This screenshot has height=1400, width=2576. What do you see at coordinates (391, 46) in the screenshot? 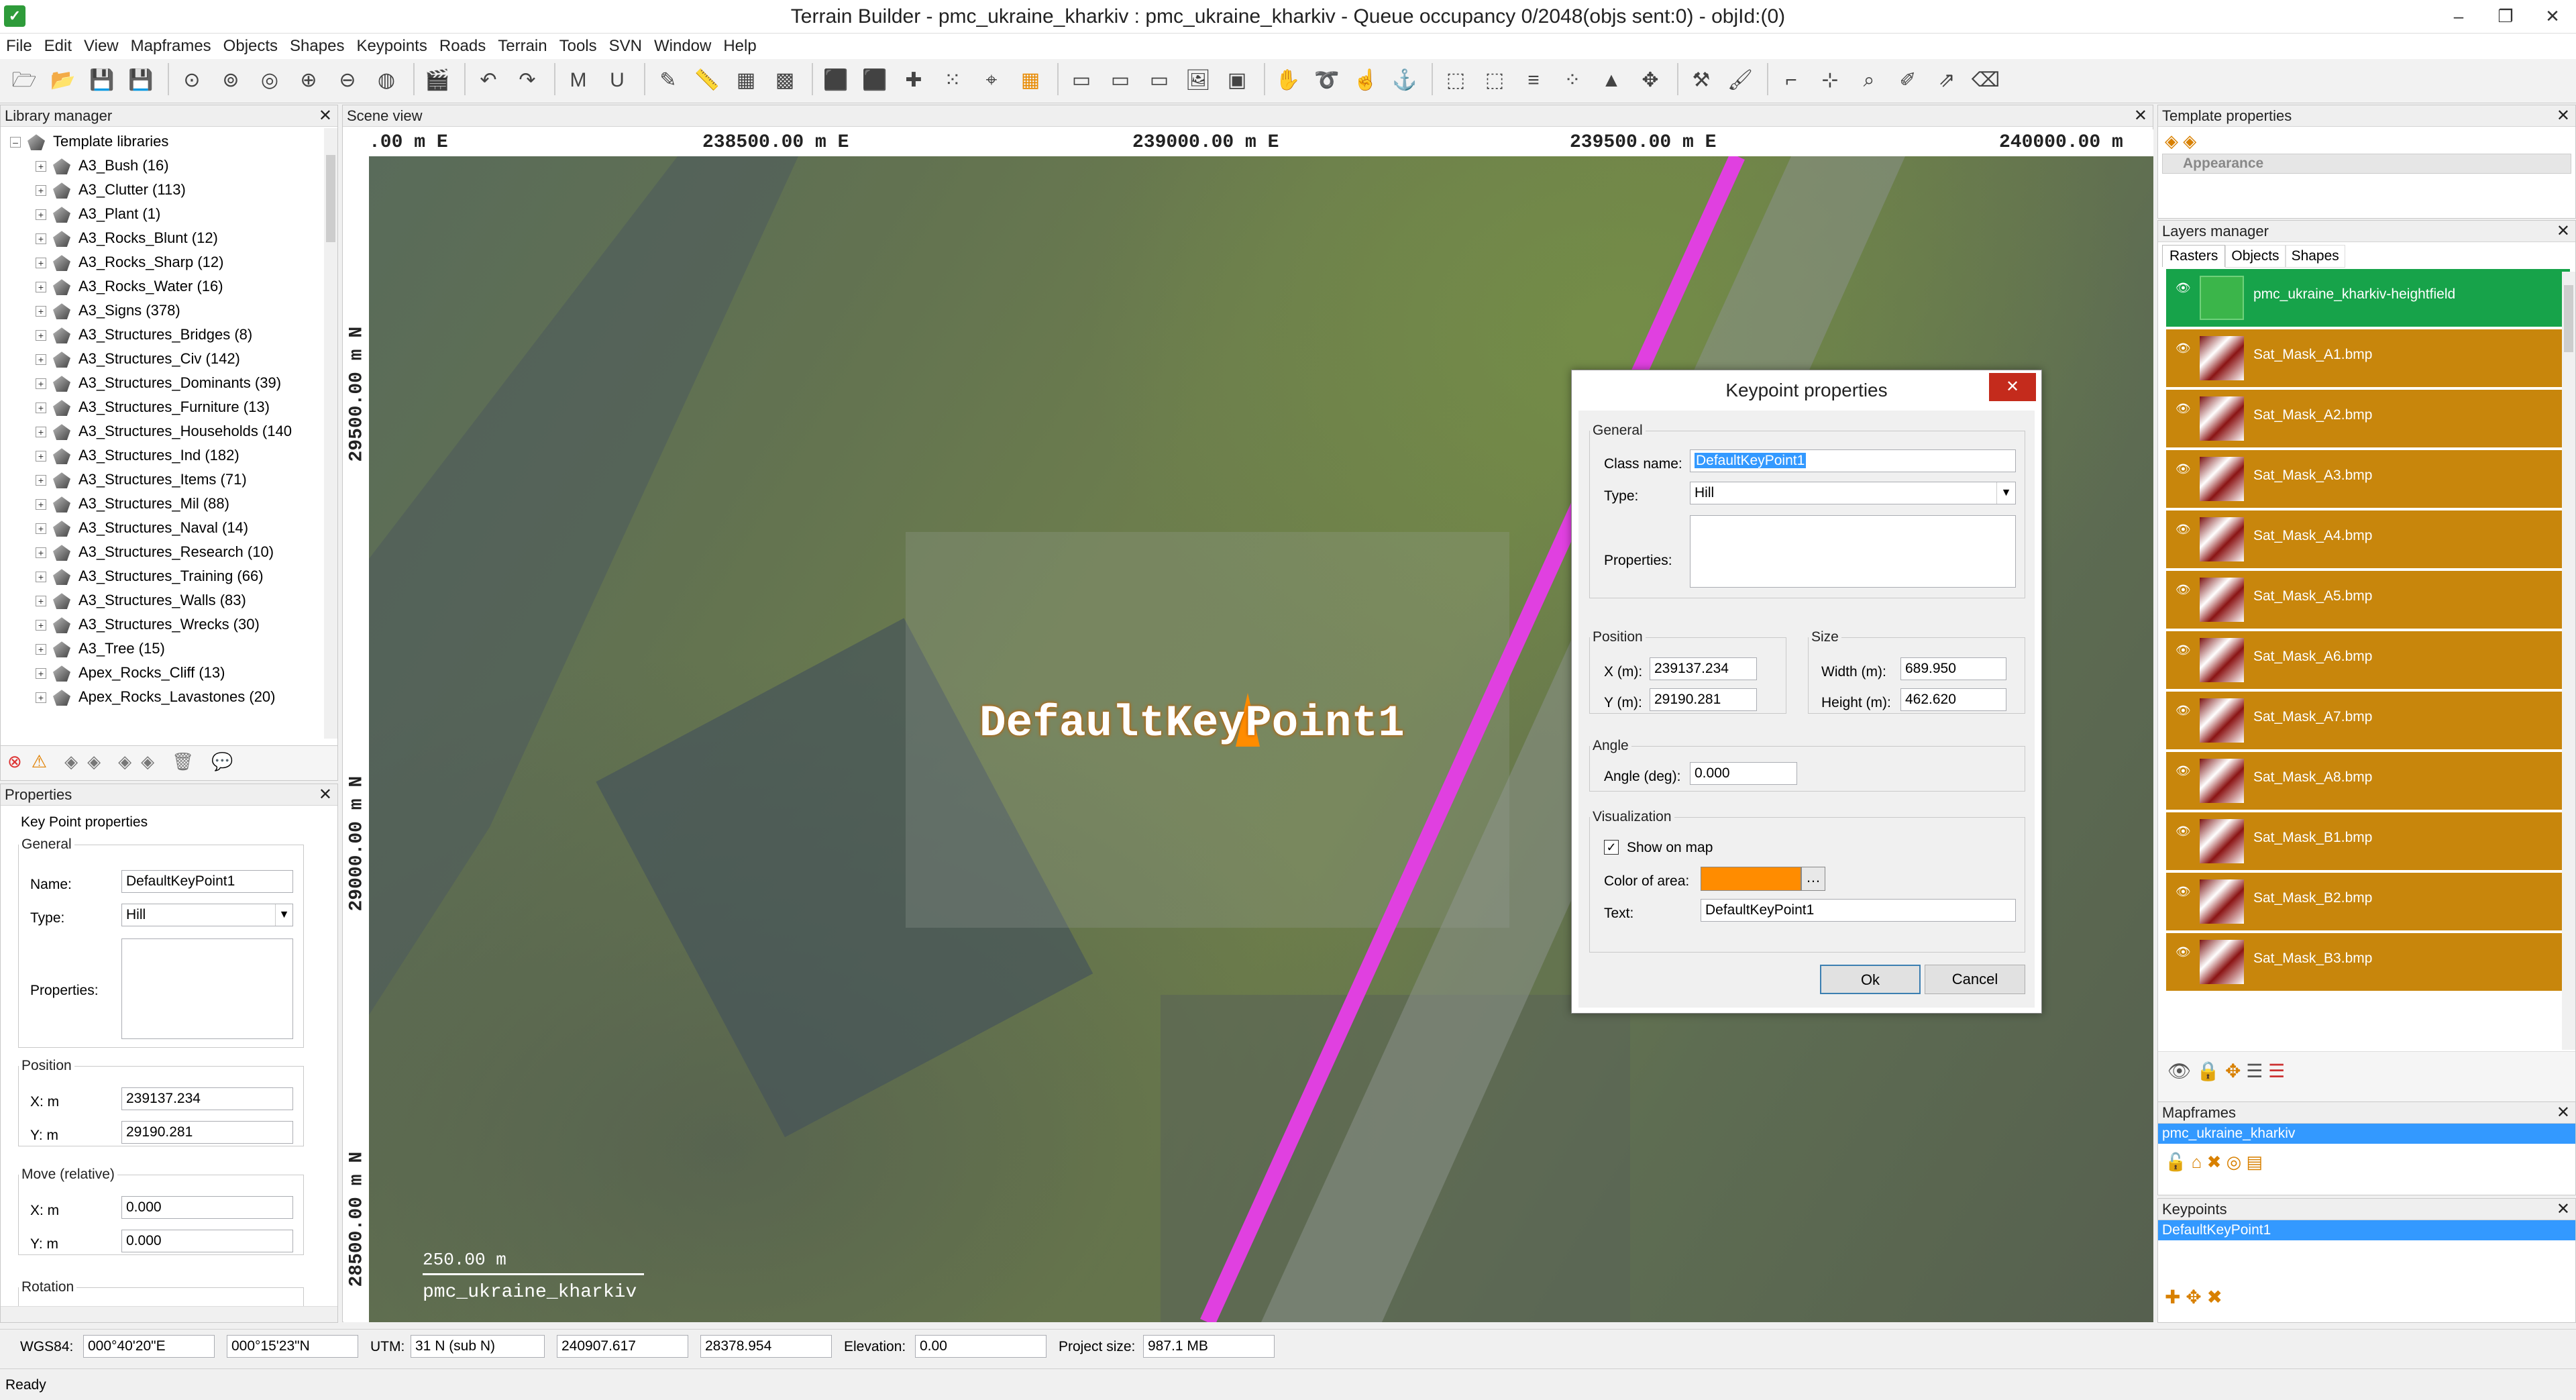
I see `menu-keypoints: Keypoints` at bounding box center [391, 46].